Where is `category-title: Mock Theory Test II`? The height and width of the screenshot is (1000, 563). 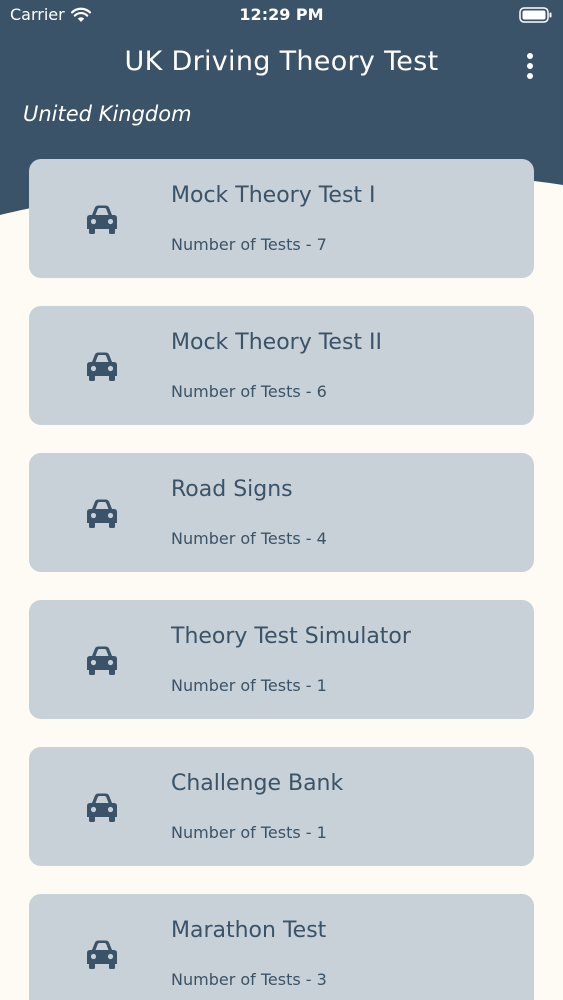 category-title: Mock Theory Test II is located at coordinates (276, 342).